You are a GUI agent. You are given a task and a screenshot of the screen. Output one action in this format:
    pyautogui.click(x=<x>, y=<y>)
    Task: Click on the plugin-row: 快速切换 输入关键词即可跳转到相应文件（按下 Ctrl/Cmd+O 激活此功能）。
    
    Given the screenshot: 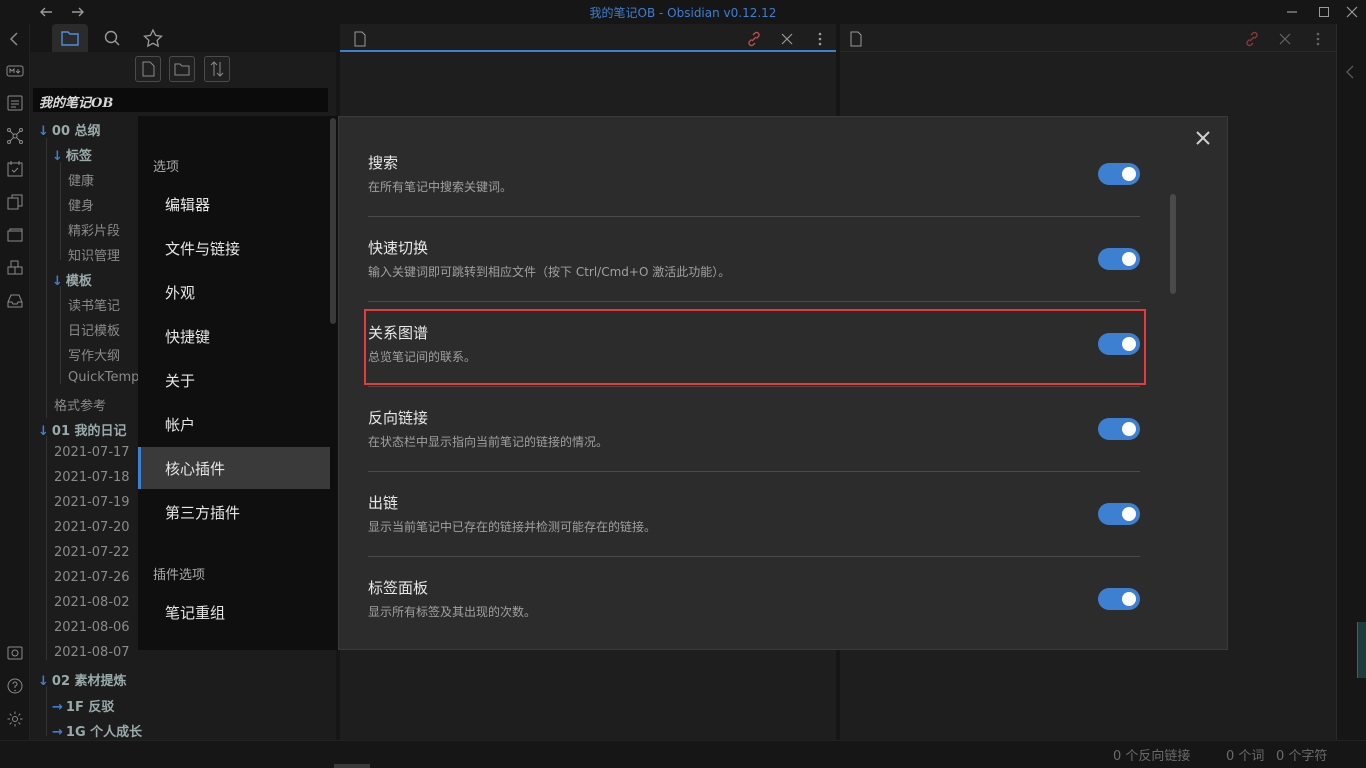 What is the action you would take?
    pyautogui.click(x=754, y=259)
    